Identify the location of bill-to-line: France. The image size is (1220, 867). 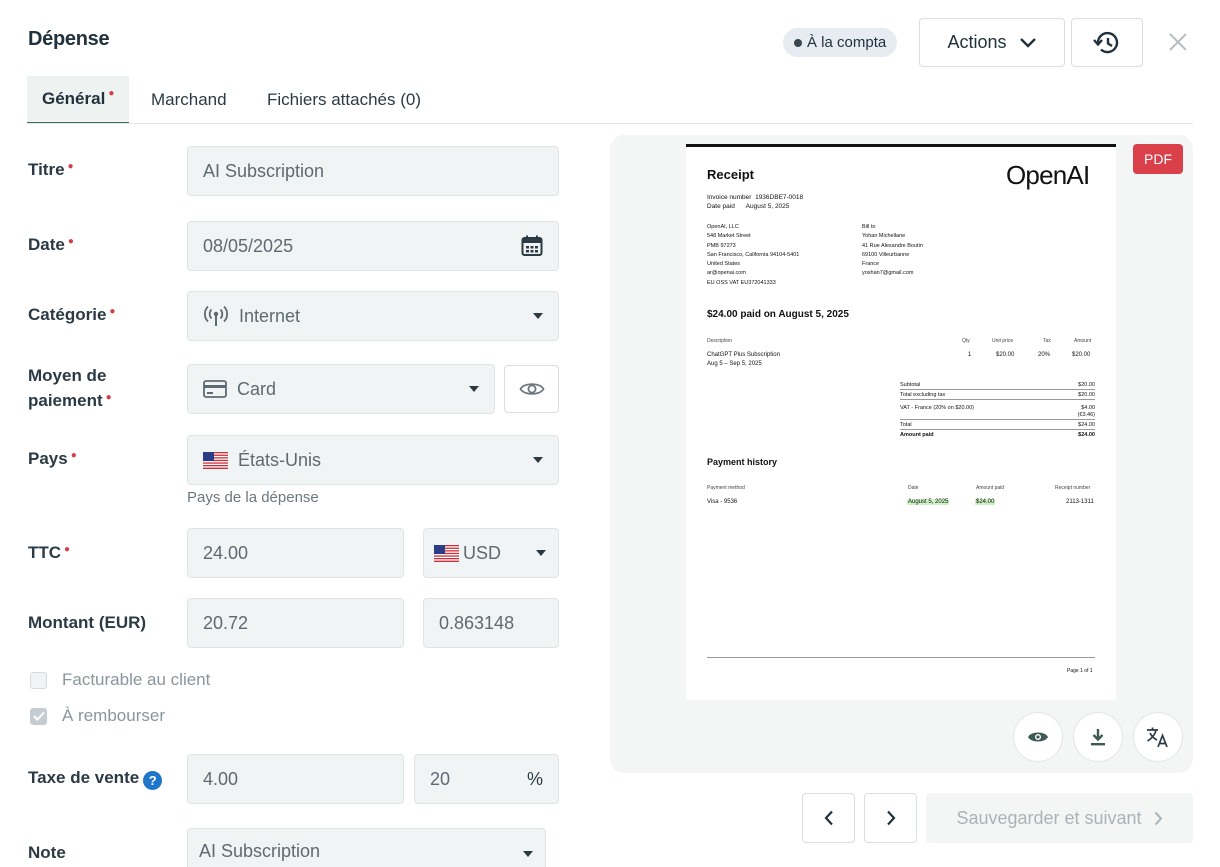
(871, 264).